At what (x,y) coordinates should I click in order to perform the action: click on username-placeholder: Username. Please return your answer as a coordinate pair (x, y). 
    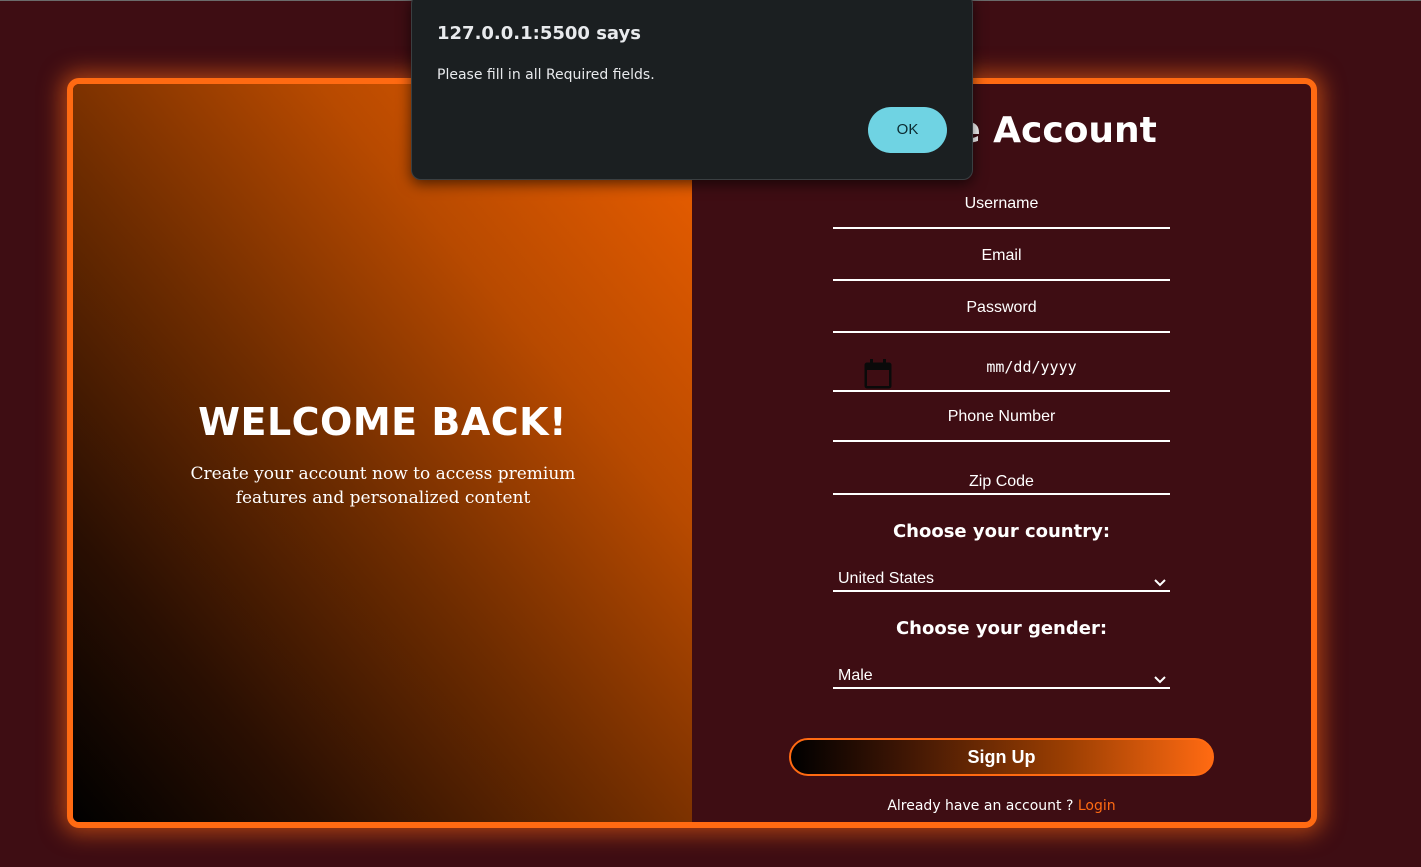
    Looking at the image, I should click on (1001, 203).